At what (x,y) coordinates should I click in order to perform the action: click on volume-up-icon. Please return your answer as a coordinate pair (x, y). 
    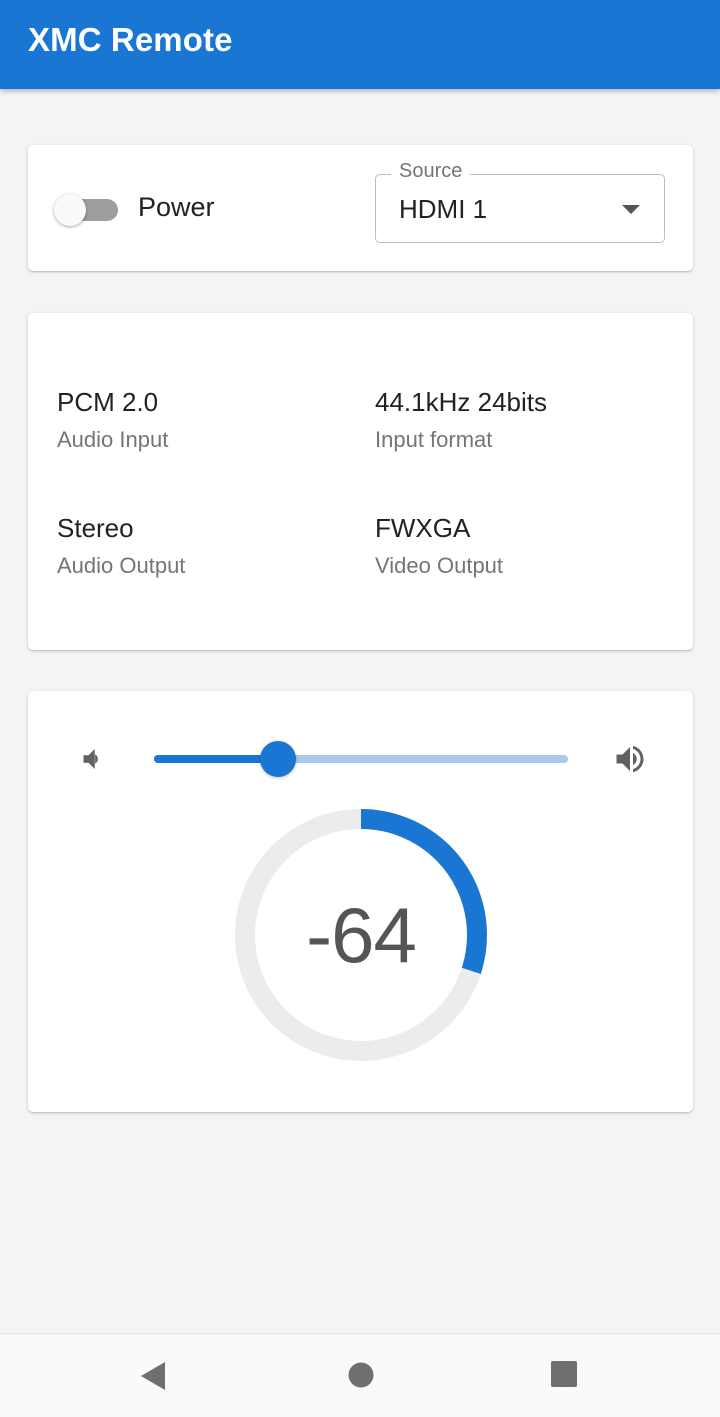
    Looking at the image, I should click on (630, 759).